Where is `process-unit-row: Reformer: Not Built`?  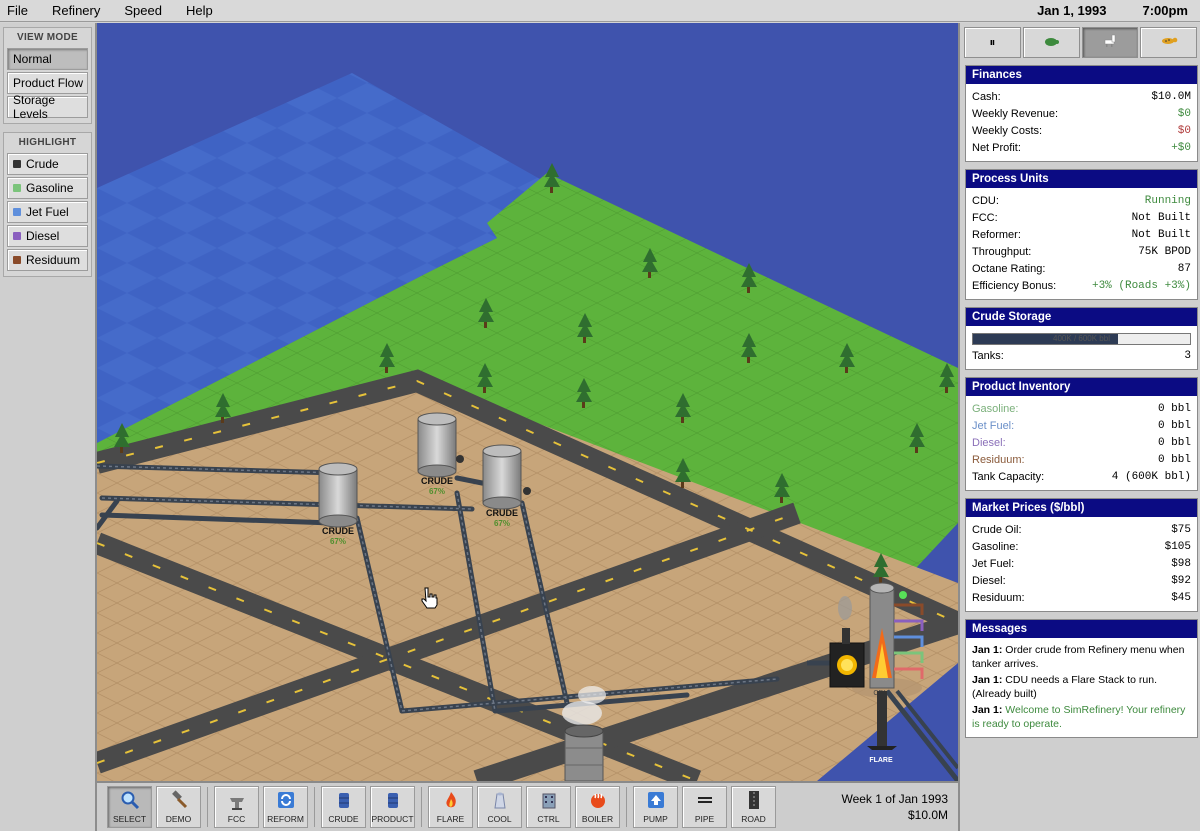 process-unit-row: Reformer: Not Built is located at coordinates (1081, 235).